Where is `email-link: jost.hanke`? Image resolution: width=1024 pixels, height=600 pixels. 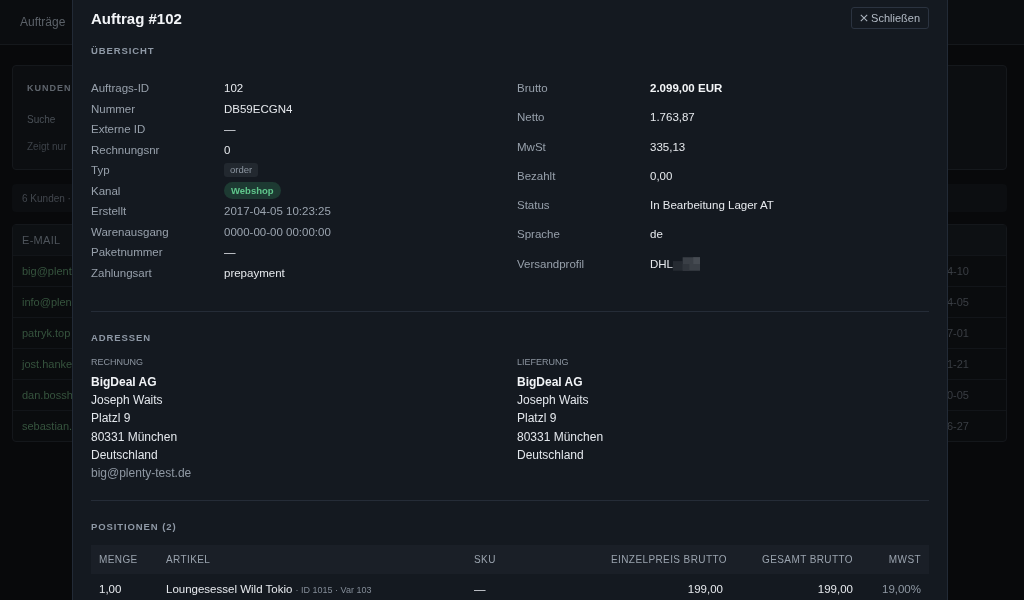 email-link: jost.hanke is located at coordinates (47, 364).